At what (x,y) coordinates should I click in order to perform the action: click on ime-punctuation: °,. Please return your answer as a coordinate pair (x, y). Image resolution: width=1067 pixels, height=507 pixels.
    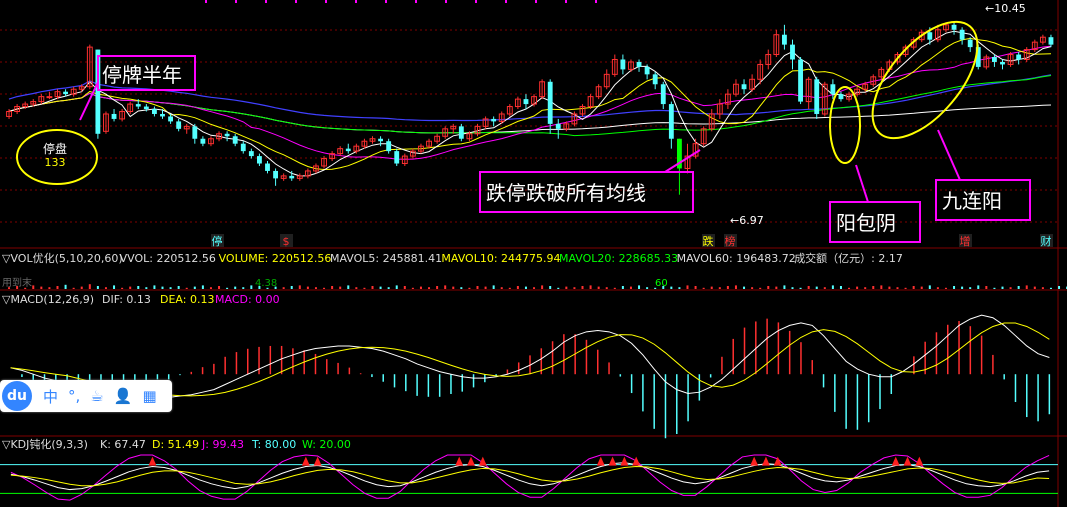
    Looking at the image, I should click on (74, 396).